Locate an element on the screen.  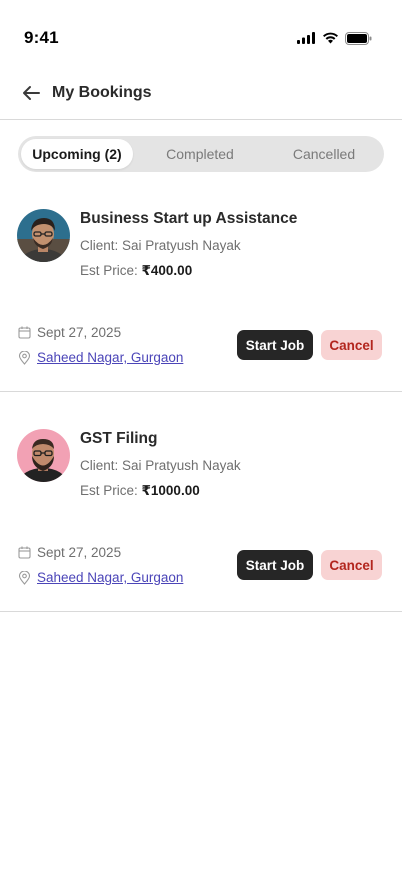
tab-upcoming: Upcoming (2) is located at coordinates (77, 154).